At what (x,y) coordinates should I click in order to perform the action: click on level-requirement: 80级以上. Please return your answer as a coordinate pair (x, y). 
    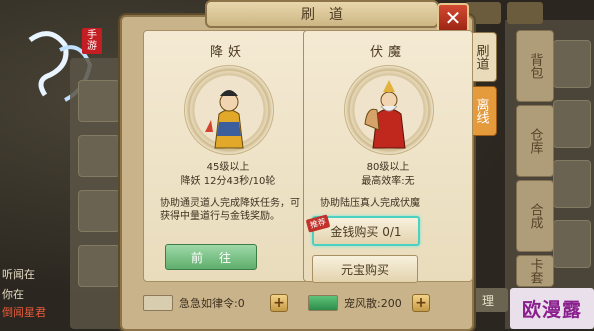
    Looking at the image, I should click on (388, 167).